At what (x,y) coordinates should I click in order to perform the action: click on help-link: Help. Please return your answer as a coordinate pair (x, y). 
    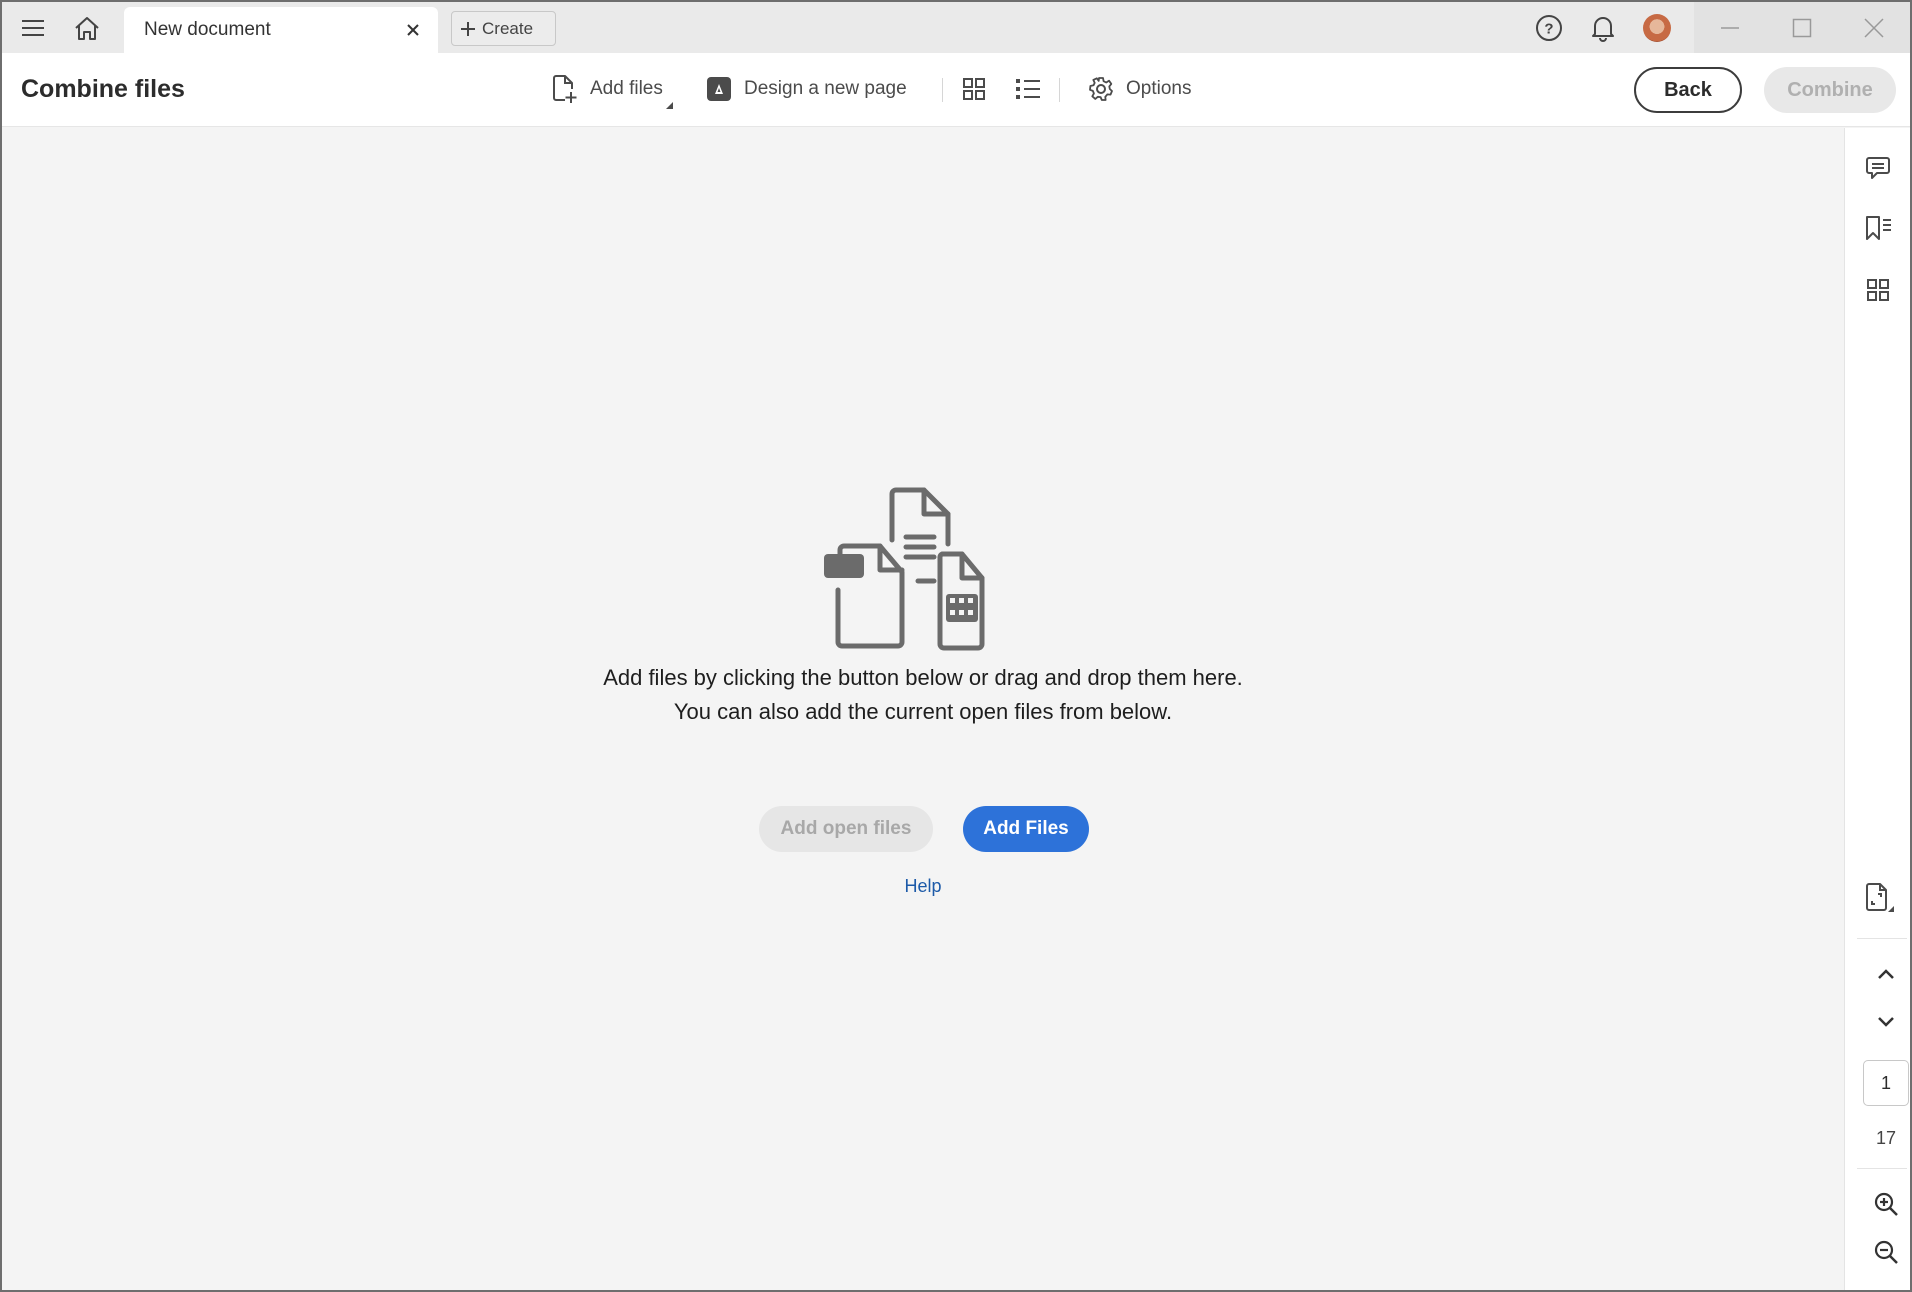
    Looking at the image, I should click on (923, 886).